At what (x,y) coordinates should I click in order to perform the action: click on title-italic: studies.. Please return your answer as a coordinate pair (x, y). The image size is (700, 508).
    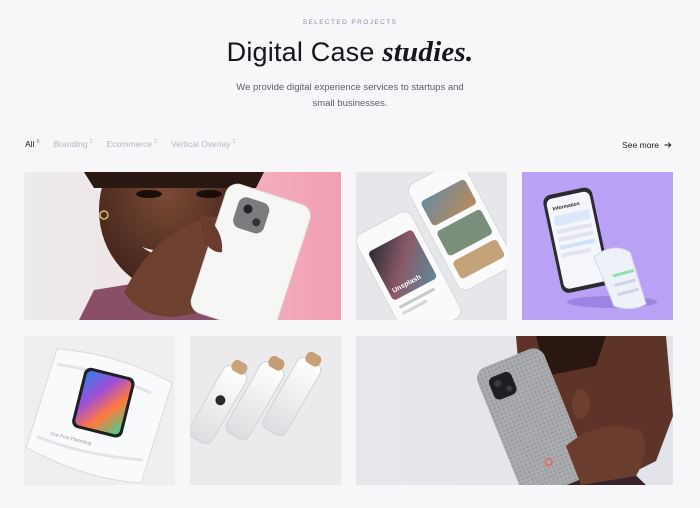
    Looking at the image, I should click on (428, 52).